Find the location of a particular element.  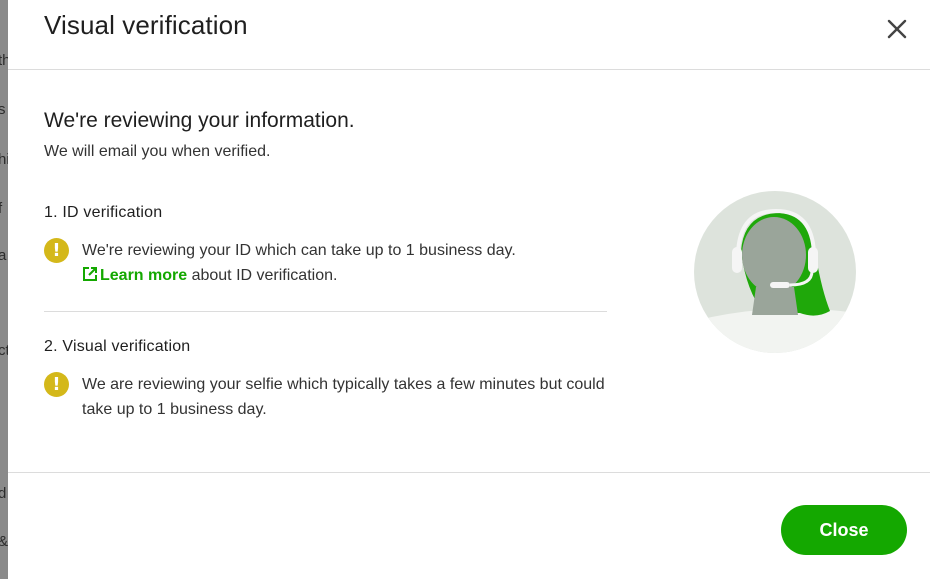

learn-more-label: Learn more is located at coordinates (144, 275).